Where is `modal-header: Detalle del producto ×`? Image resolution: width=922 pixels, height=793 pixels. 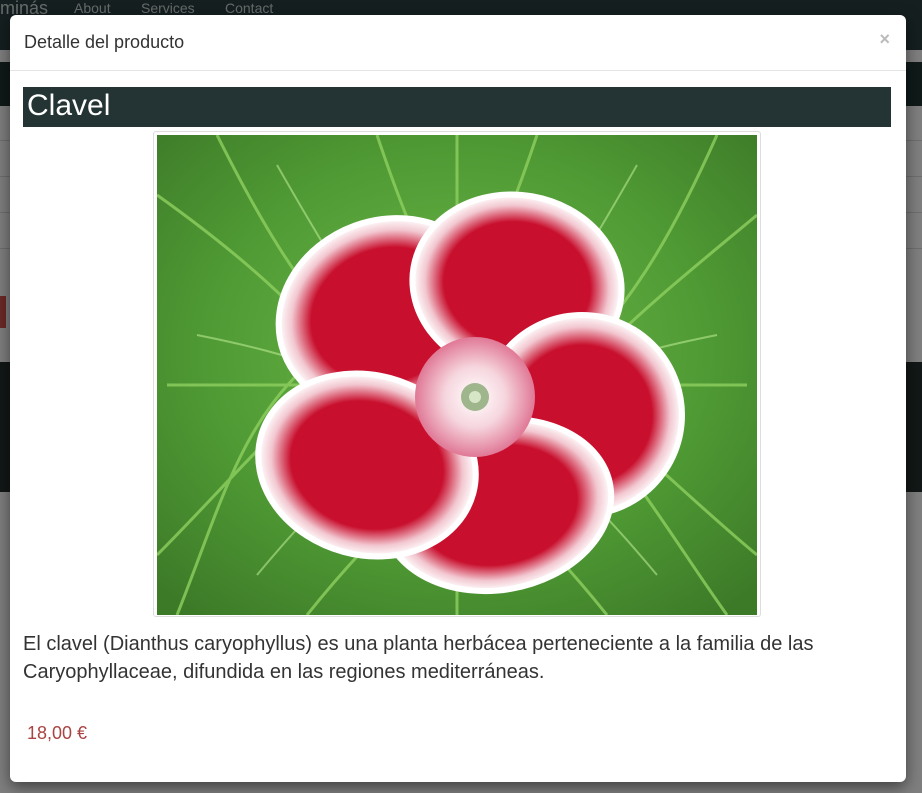 modal-header: Detalle del producto × is located at coordinates (458, 43).